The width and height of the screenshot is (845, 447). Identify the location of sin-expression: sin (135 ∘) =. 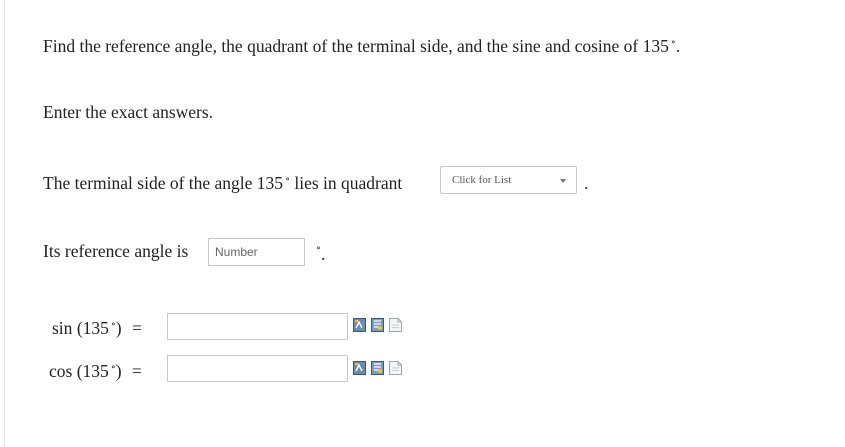
(97, 326).